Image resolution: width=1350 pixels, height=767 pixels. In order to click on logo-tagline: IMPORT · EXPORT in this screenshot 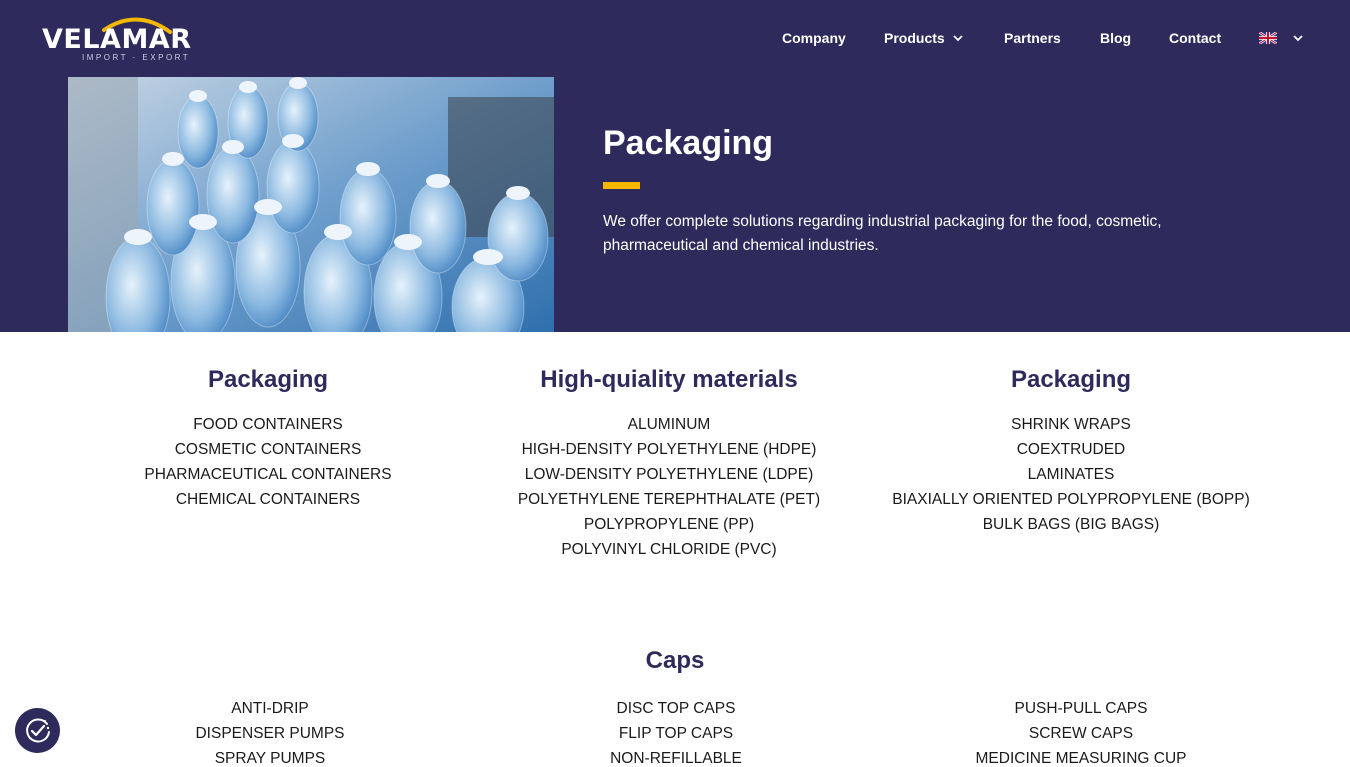, I will do `click(136, 57)`.